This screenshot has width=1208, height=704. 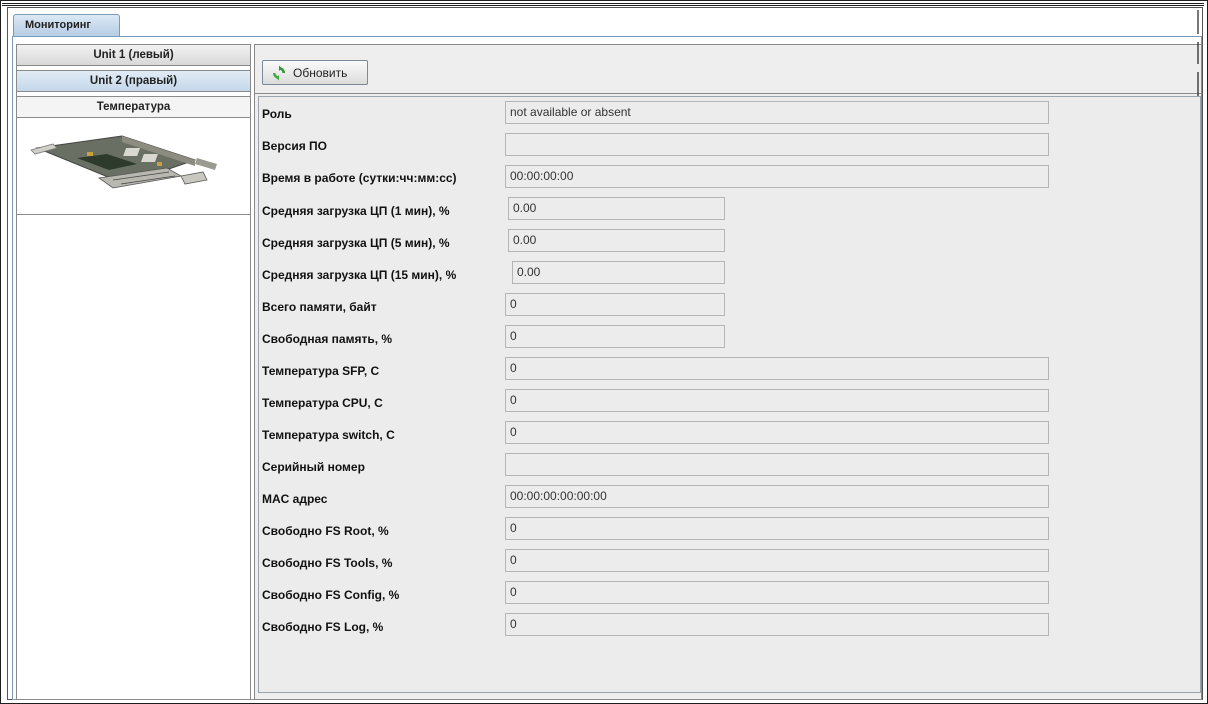 What do you see at coordinates (728, 93) in the screenshot?
I see `toolbar-separator` at bounding box center [728, 93].